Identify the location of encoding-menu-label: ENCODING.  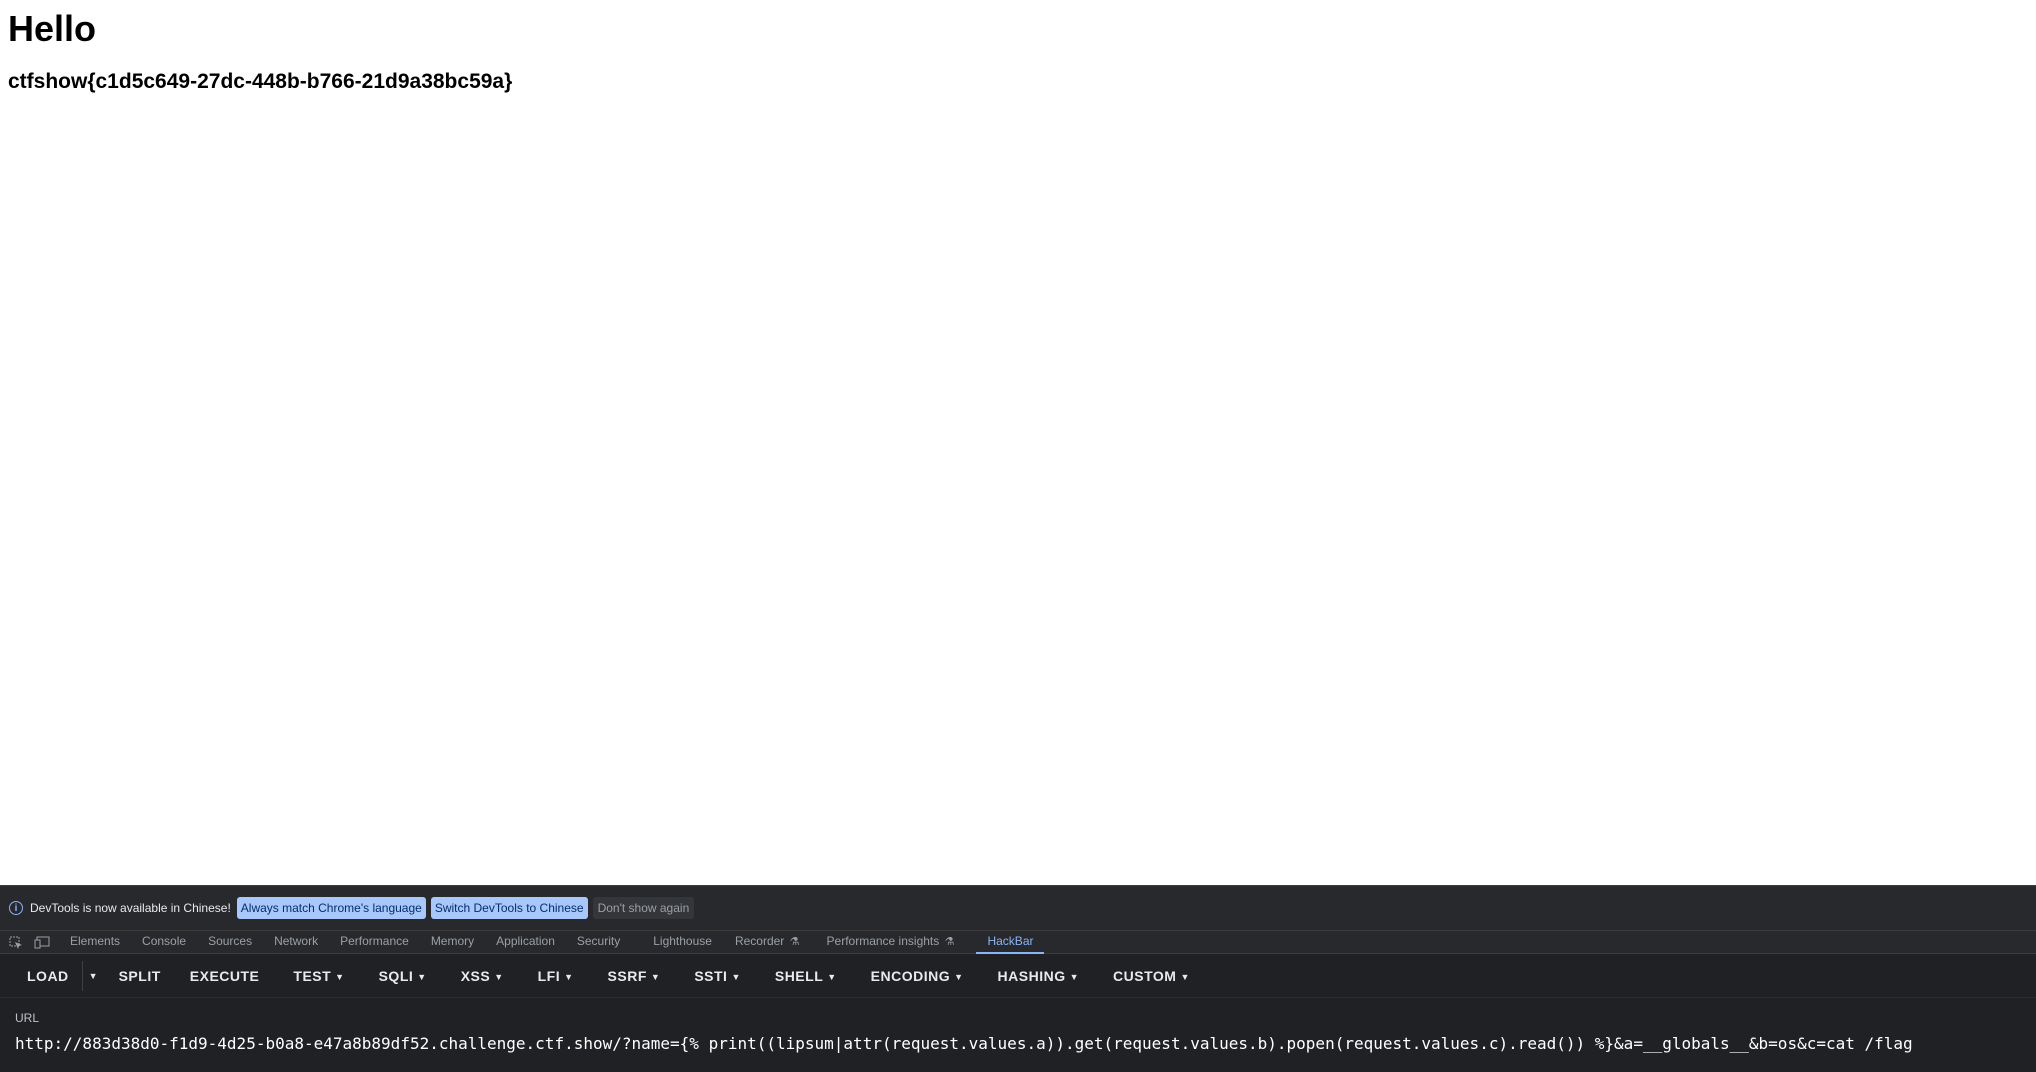
(910, 975).